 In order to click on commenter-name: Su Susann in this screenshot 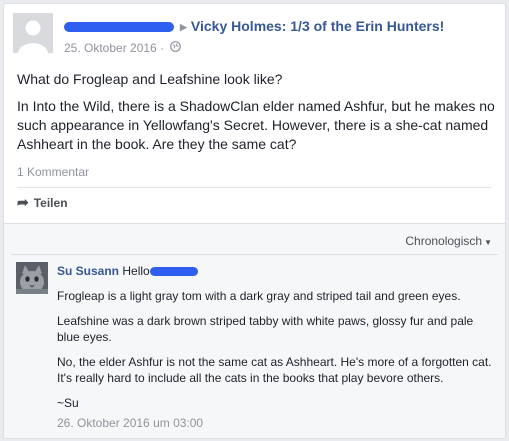, I will do `click(88, 271)`.